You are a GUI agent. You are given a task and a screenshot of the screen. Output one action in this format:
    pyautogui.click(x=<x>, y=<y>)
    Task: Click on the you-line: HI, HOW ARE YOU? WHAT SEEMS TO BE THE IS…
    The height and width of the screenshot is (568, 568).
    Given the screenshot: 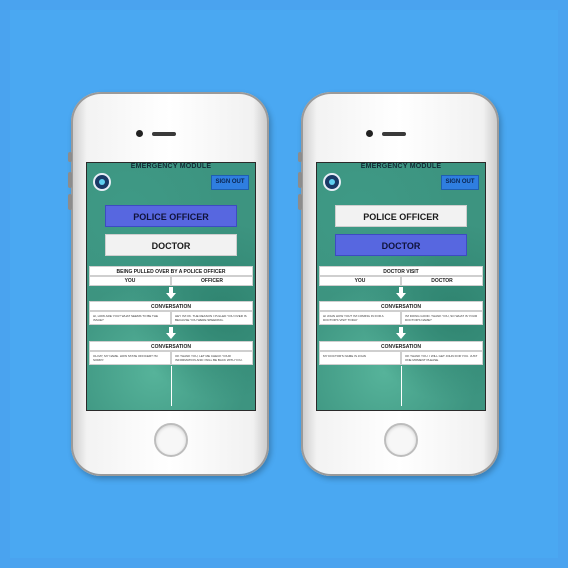 What is the action you would take?
    pyautogui.click(x=130, y=318)
    